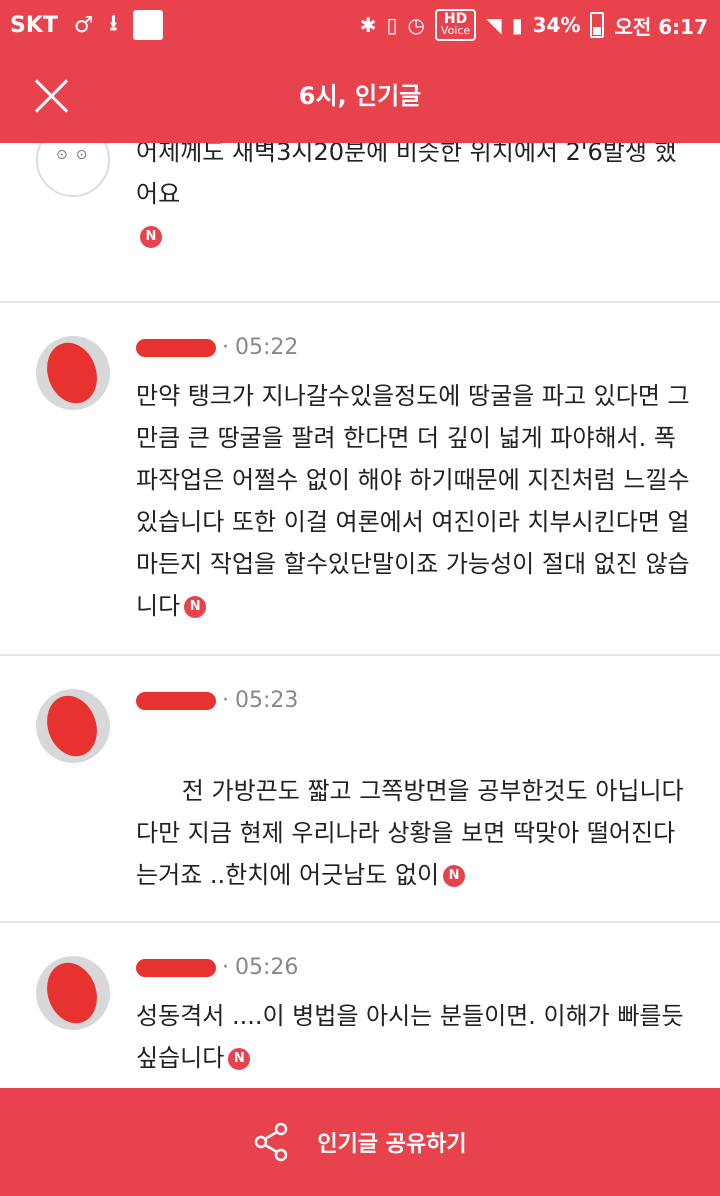 The width and height of the screenshot is (720, 1196). Describe the element at coordinates (34, 25) in the screenshot. I see `carrier-label: SKT` at that location.